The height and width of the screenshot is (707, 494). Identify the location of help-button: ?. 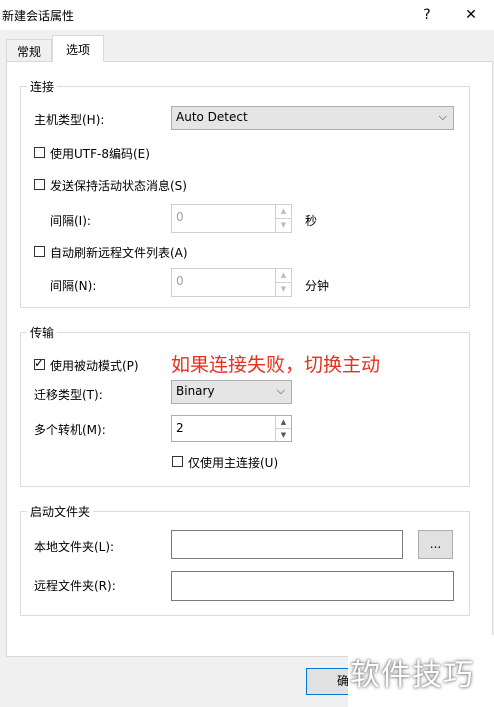
(427, 15).